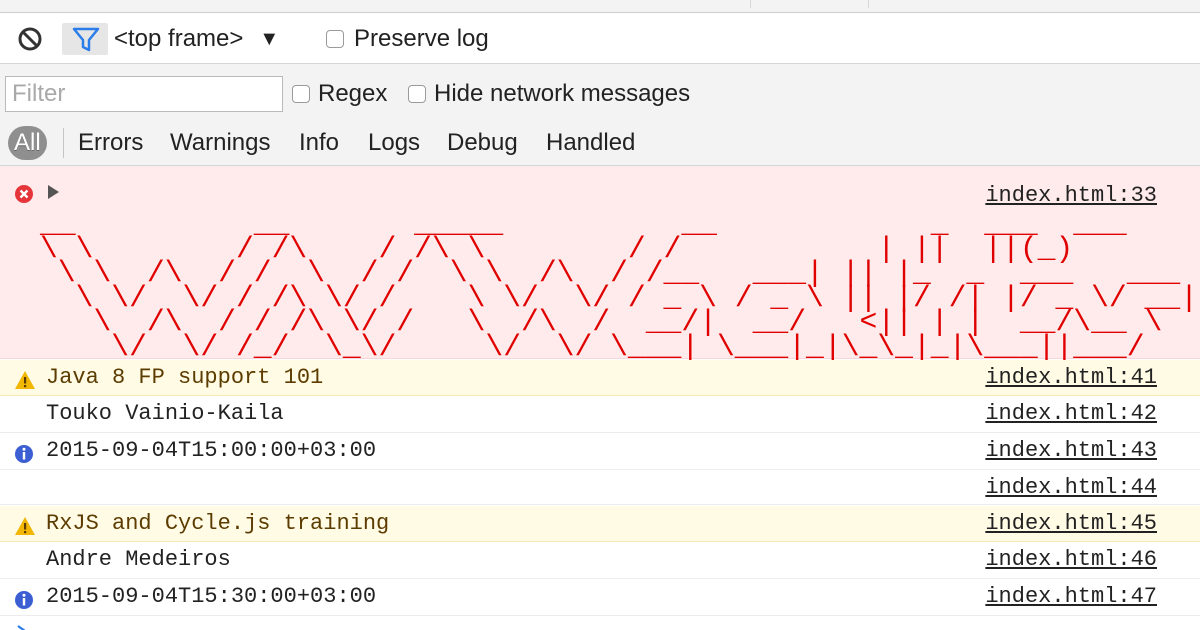  What do you see at coordinates (24, 605) in the screenshot?
I see `info-icon` at bounding box center [24, 605].